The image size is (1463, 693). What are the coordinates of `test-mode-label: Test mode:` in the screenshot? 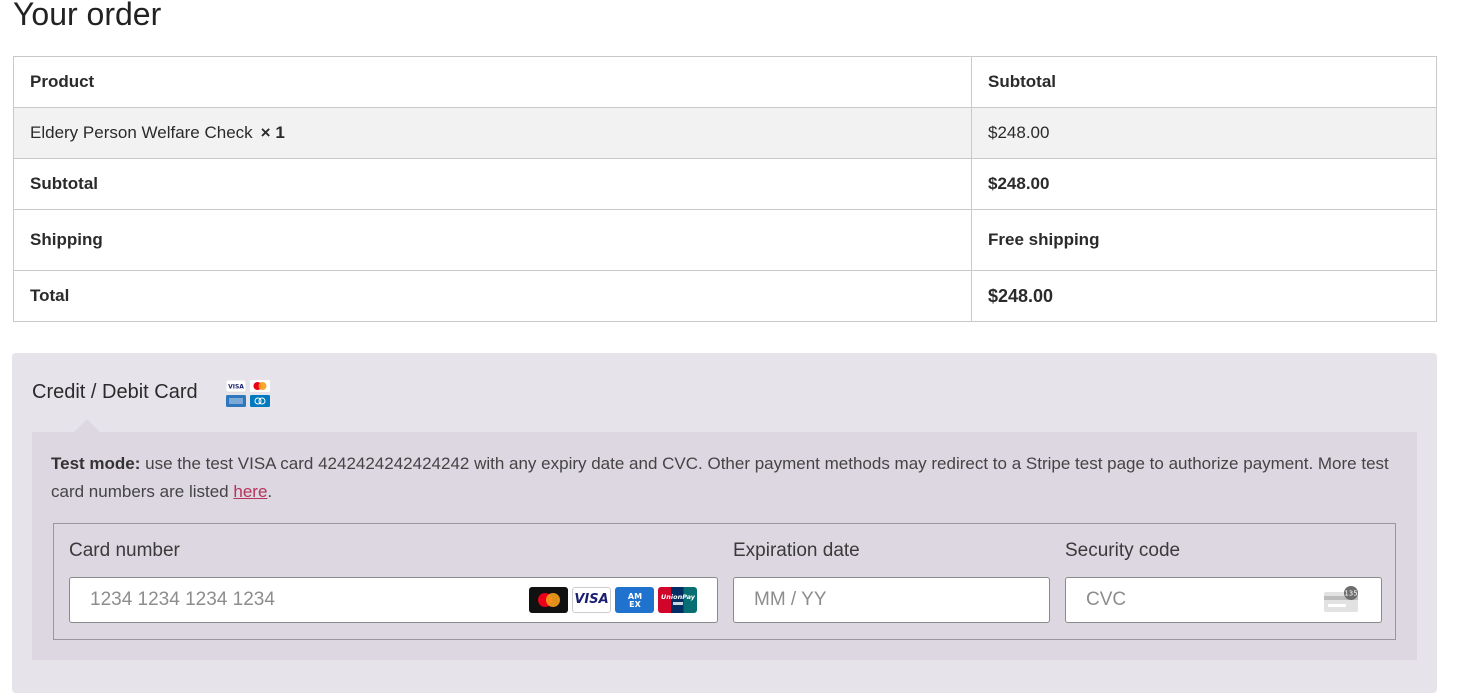 It's located at (96, 463).